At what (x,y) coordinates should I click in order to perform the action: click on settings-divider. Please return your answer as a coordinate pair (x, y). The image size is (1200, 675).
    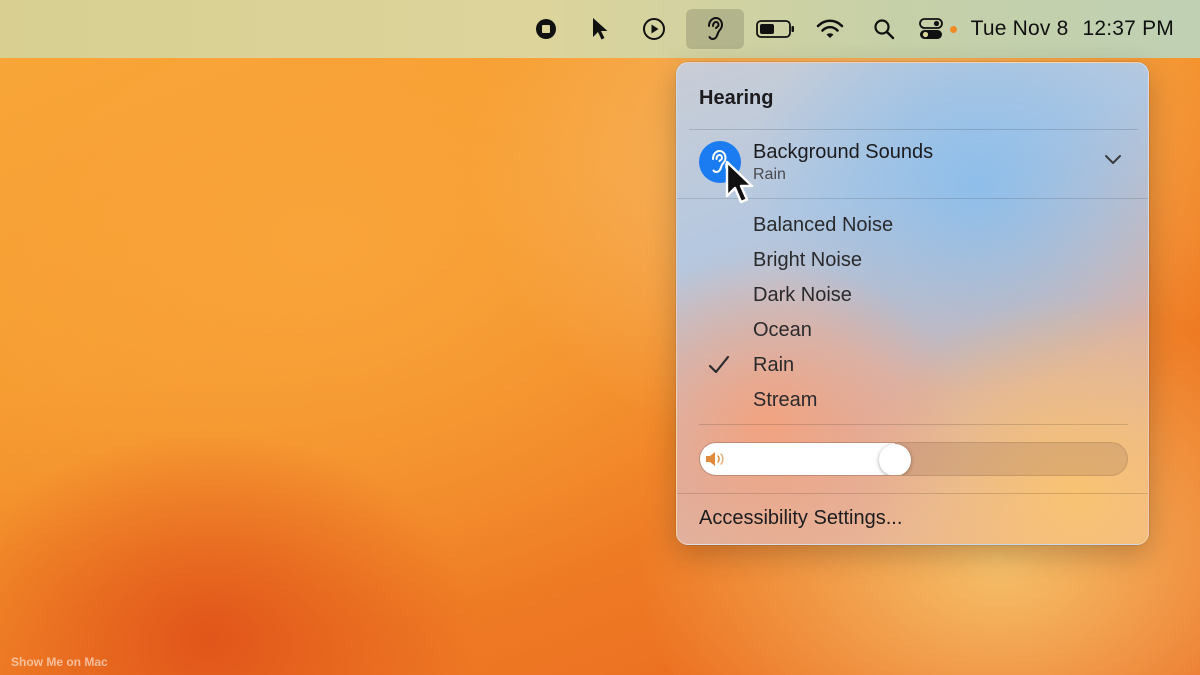
    Looking at the image, I should click on (912, 493).